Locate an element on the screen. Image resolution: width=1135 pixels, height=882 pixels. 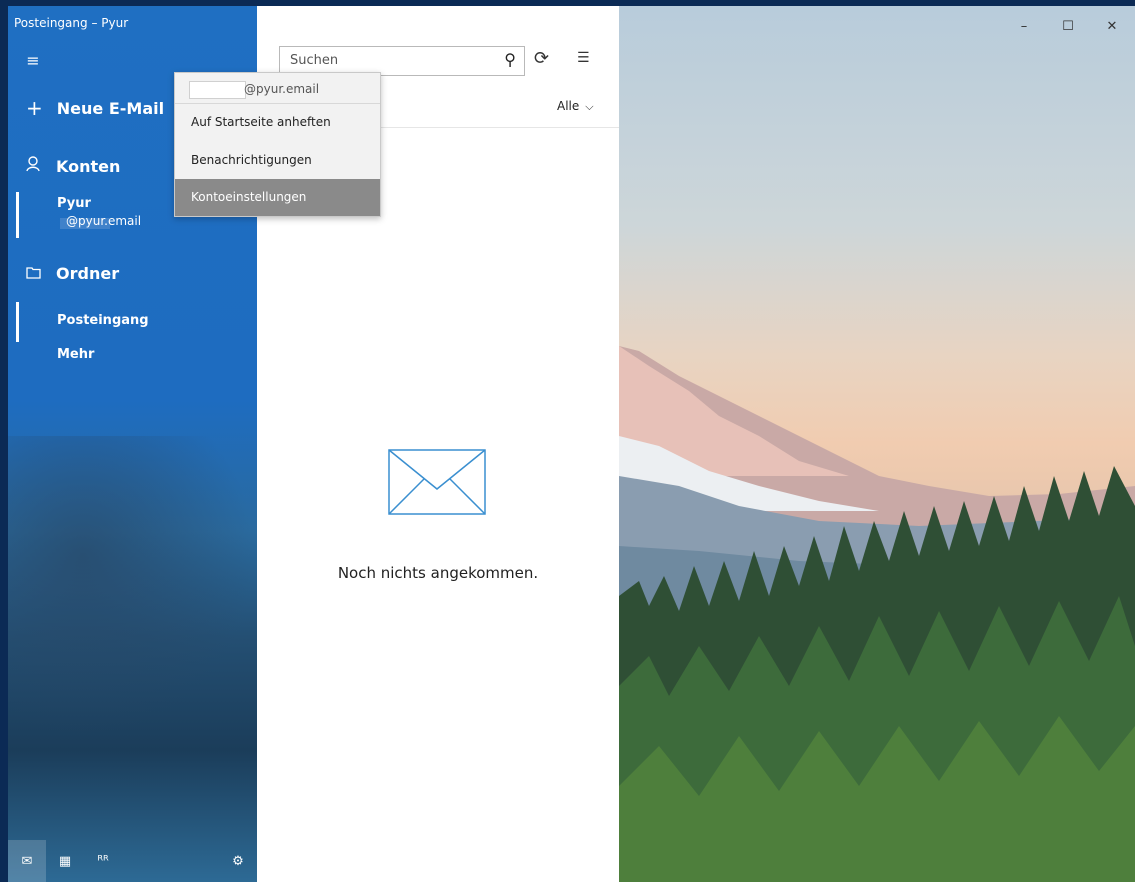
chevron-down-icon: ⌵ is located at coordinates (589, 106).